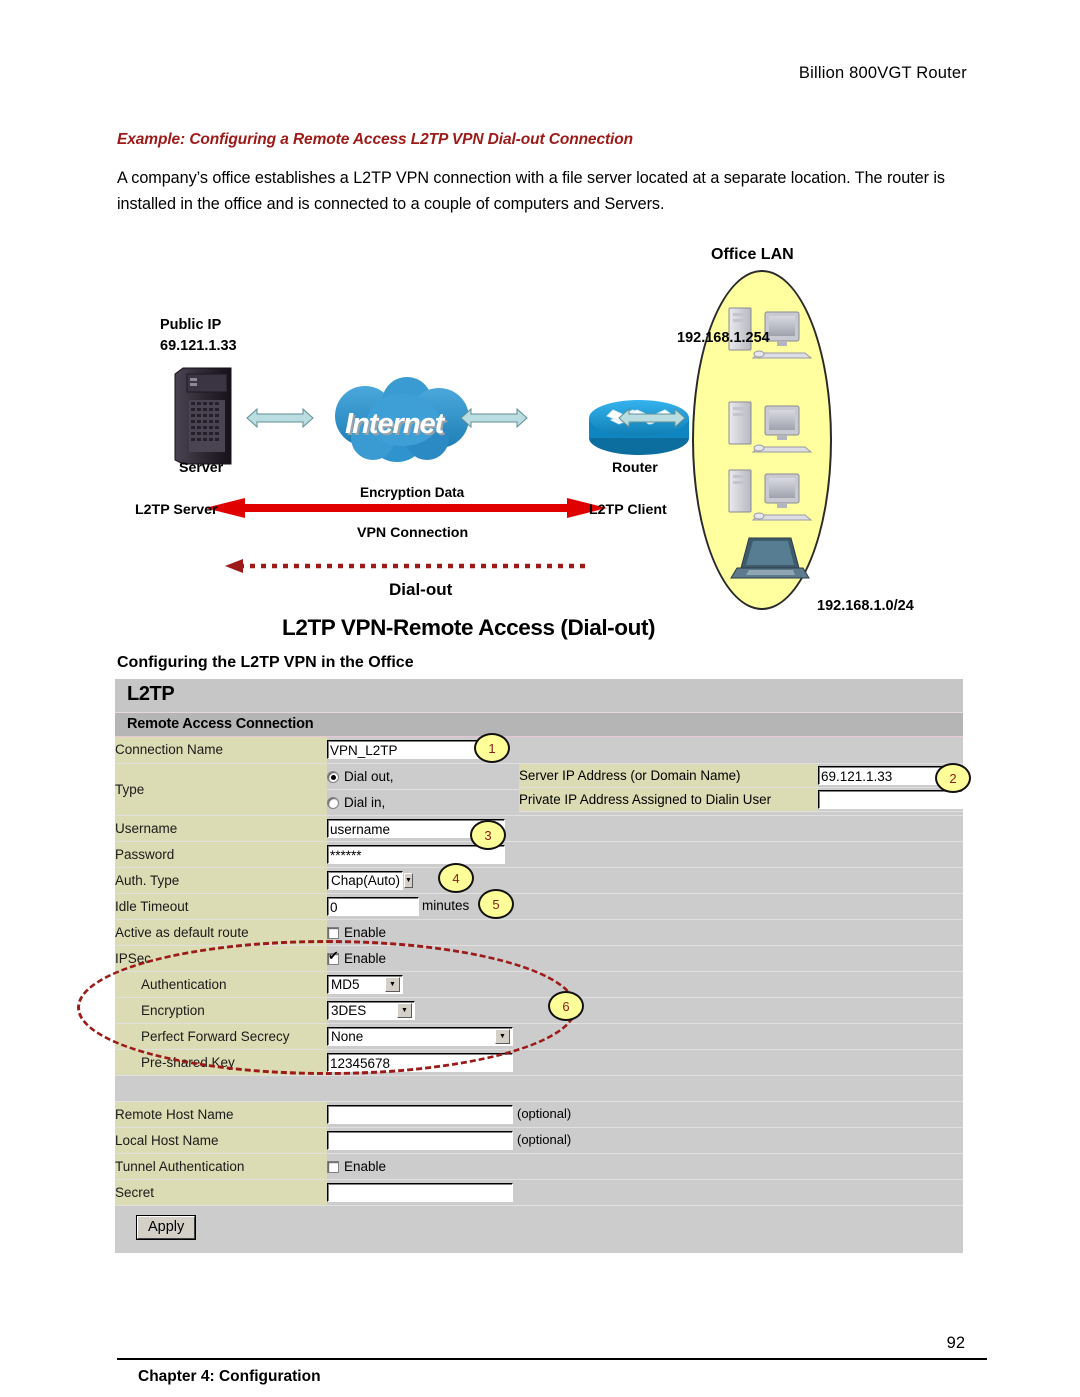 The image size is (1080, 1397). Describe the element at coordinates (539, 854) in the screenshot. I see `table-row-password: Password ******` at that location.